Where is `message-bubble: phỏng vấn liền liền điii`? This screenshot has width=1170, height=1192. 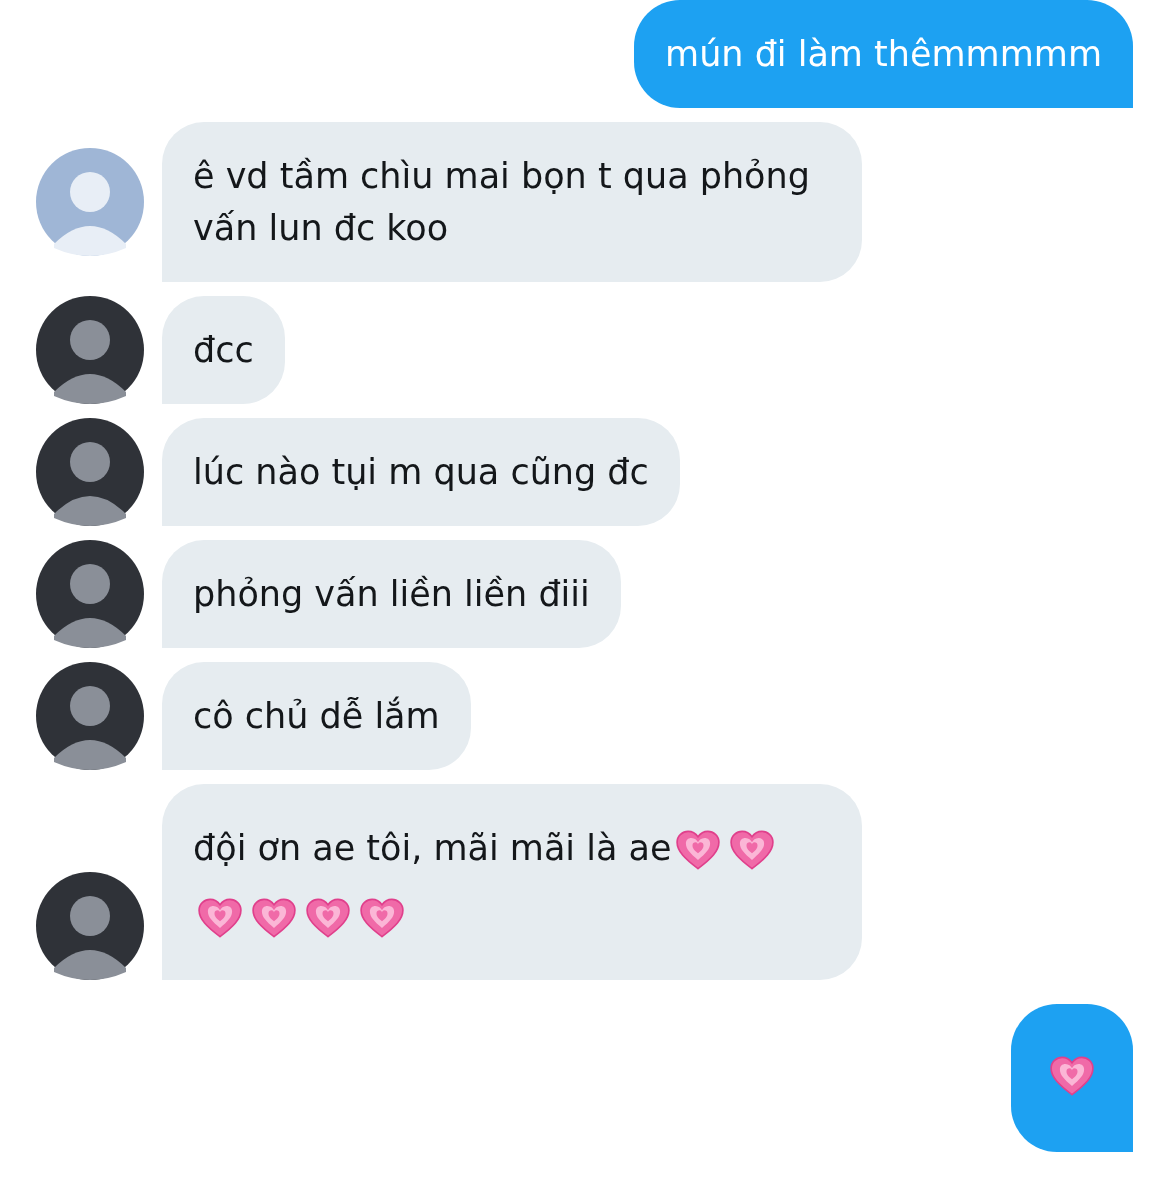 message-bubble: phỏng vấn liền liền điii is located at coordinates (391, 594).